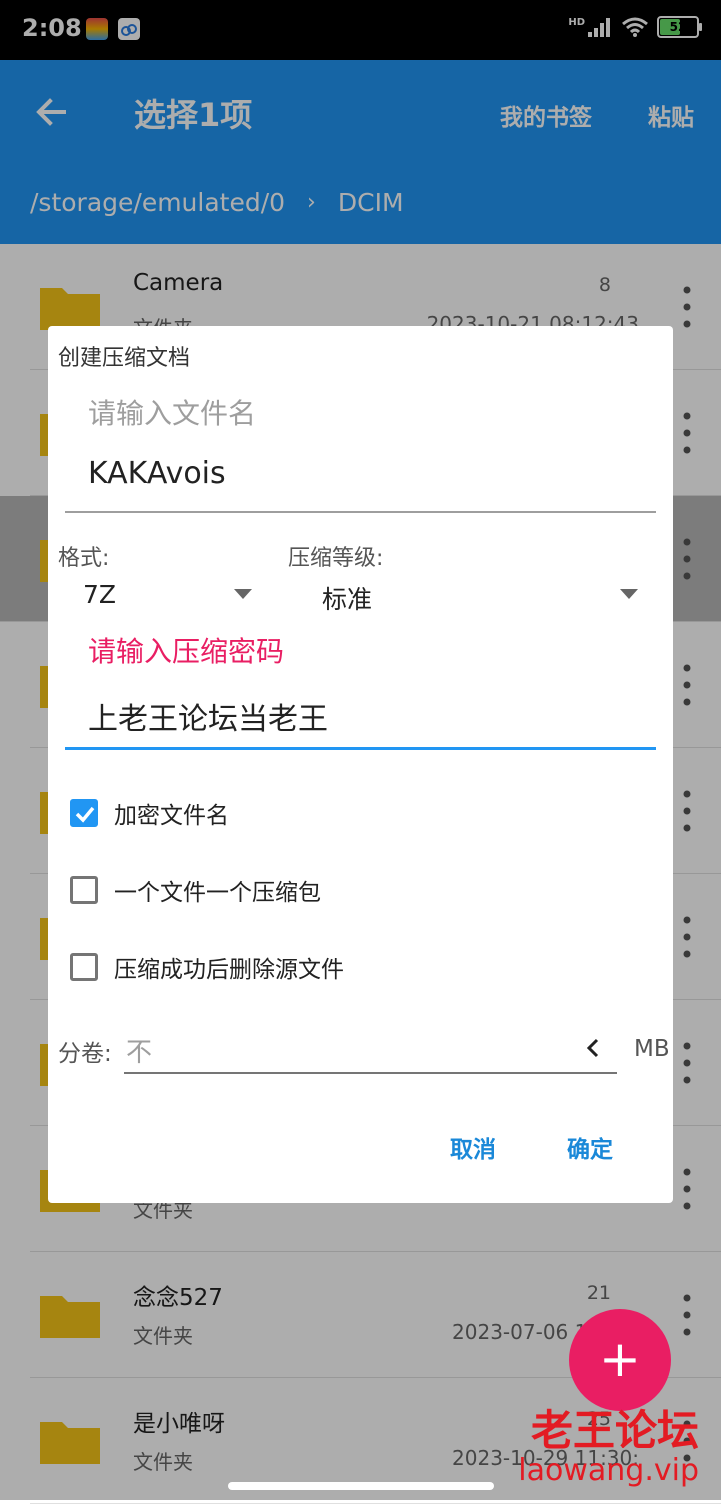 This screenshot has height=1504, width=721. Describe the element at coordinates (593, 1048) in the screenshot. I see `chevron-left-icon` at that location.